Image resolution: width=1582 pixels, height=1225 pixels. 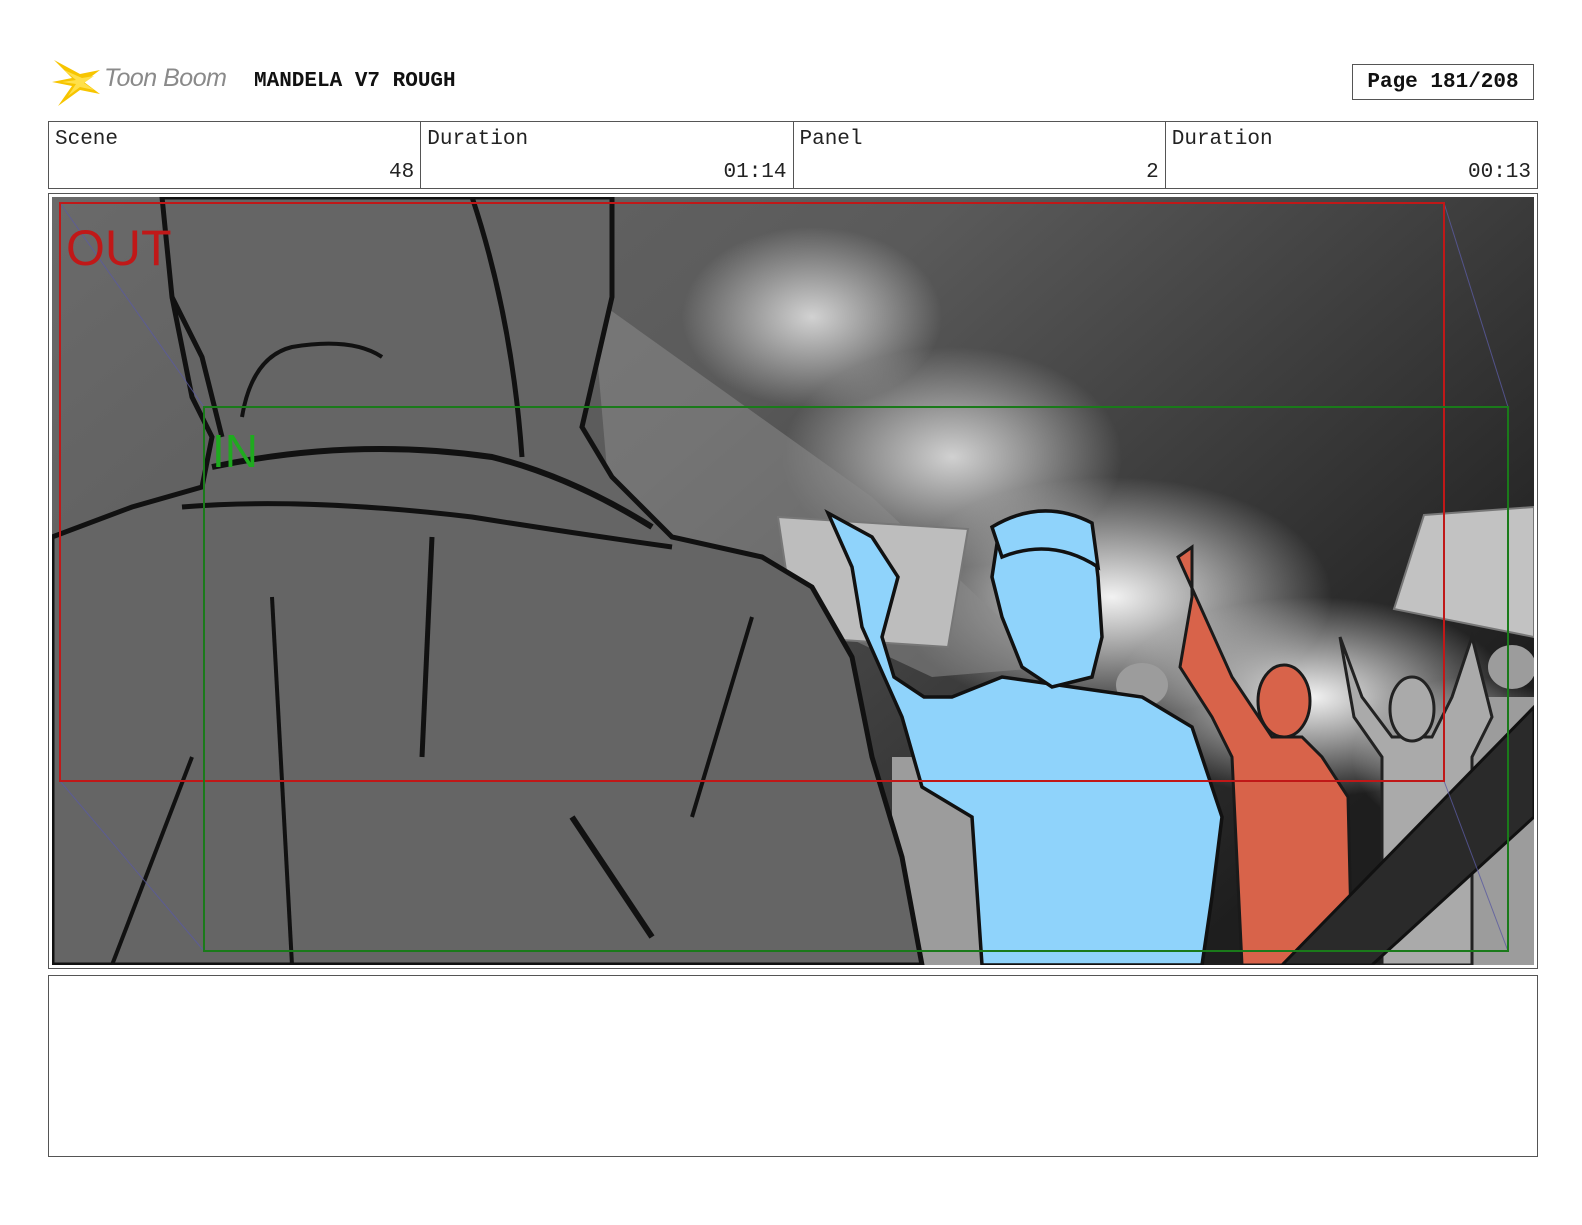 I want to click on logo-burst-icon, so click(x=76, y=83).